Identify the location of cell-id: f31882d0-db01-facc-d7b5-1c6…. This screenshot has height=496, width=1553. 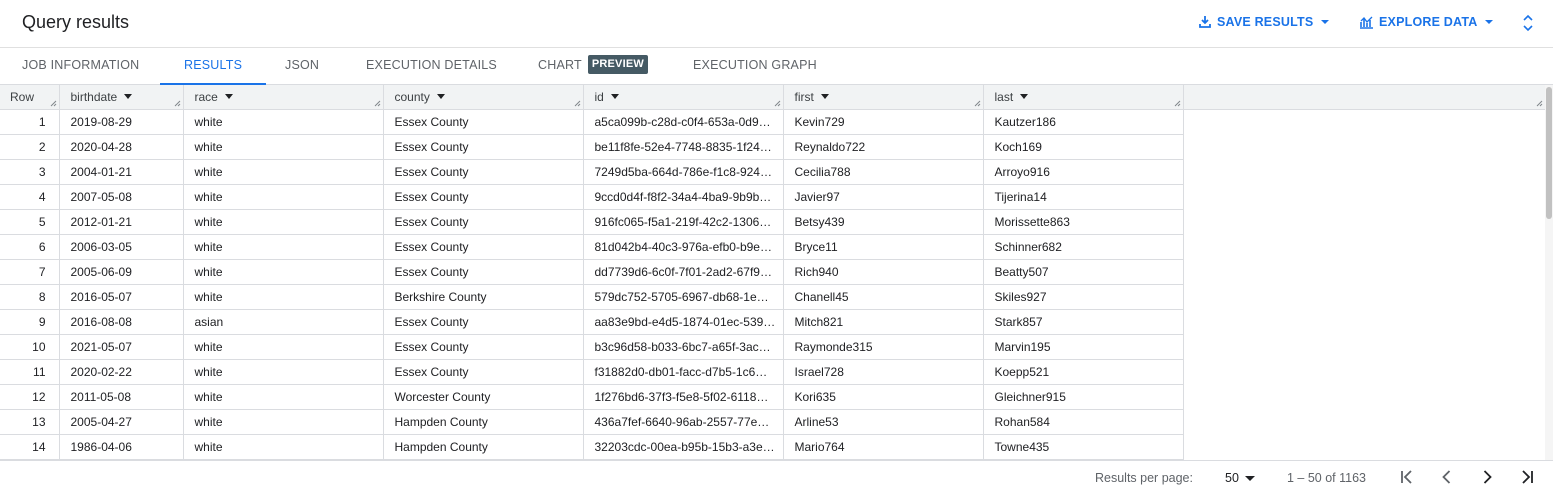
(683, 372).